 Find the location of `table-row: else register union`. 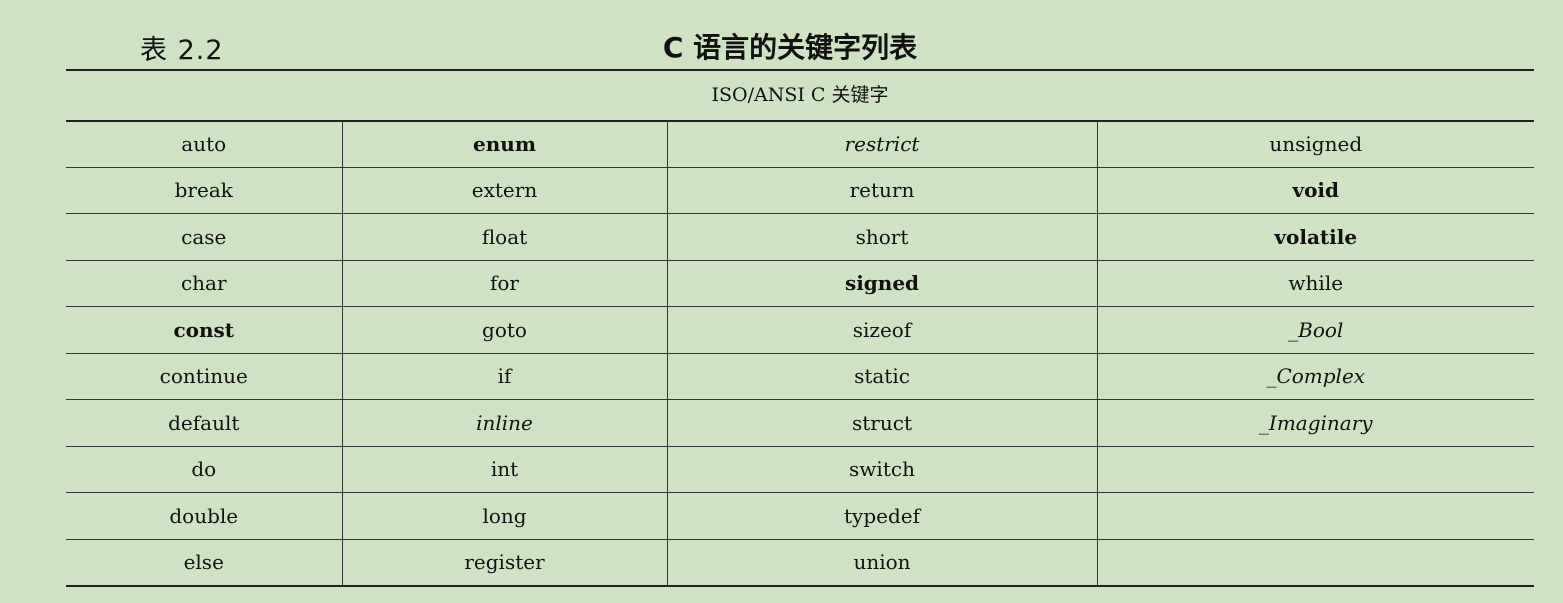

table-row: else register union is located at coordinates (800, 563).